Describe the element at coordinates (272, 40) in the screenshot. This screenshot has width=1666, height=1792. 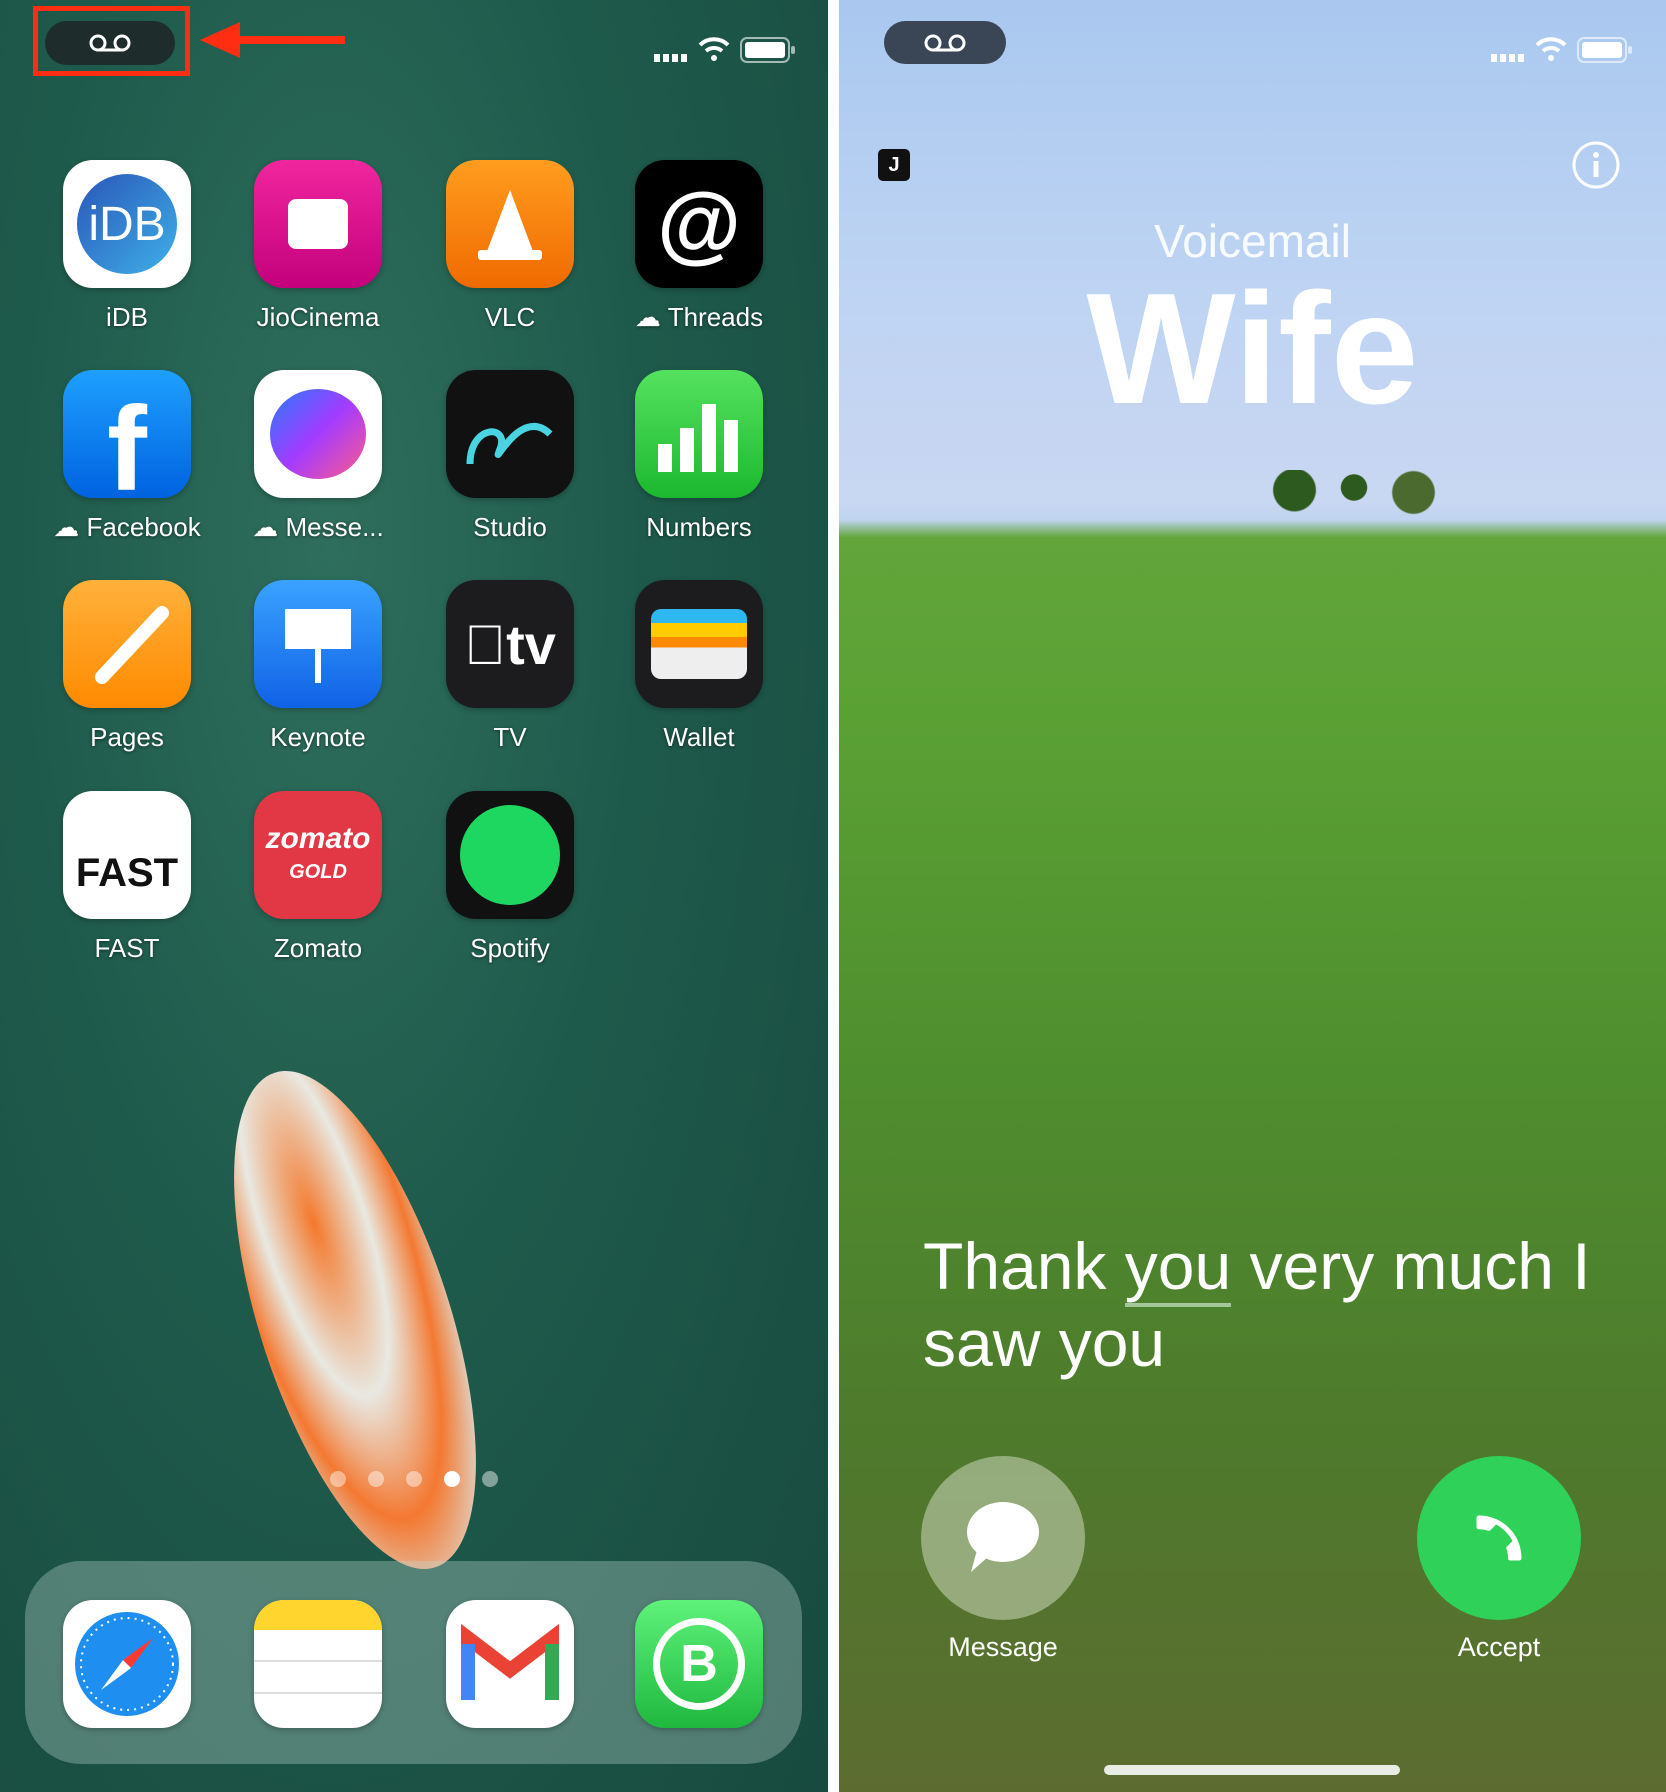
I see `annotation-arrow-icon` at that location.